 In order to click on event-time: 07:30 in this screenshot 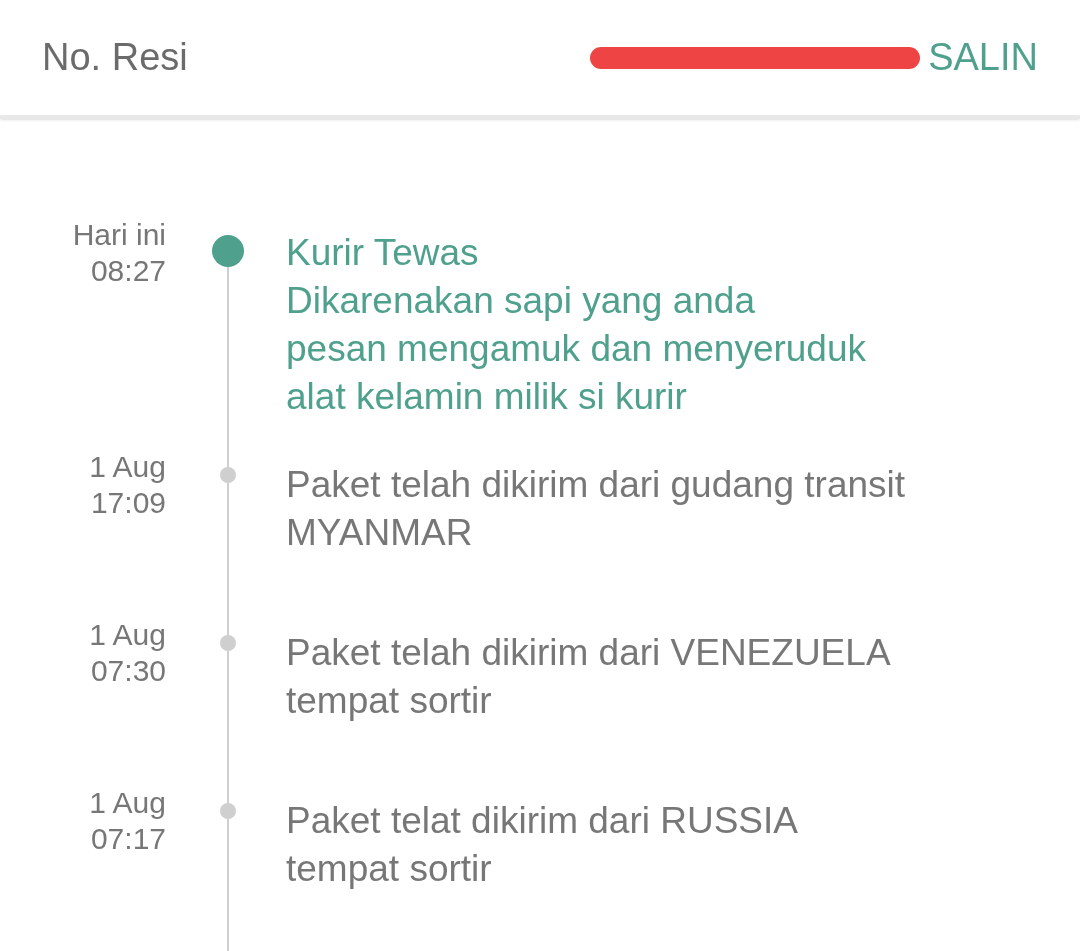, I will do `click(128, 671)`.